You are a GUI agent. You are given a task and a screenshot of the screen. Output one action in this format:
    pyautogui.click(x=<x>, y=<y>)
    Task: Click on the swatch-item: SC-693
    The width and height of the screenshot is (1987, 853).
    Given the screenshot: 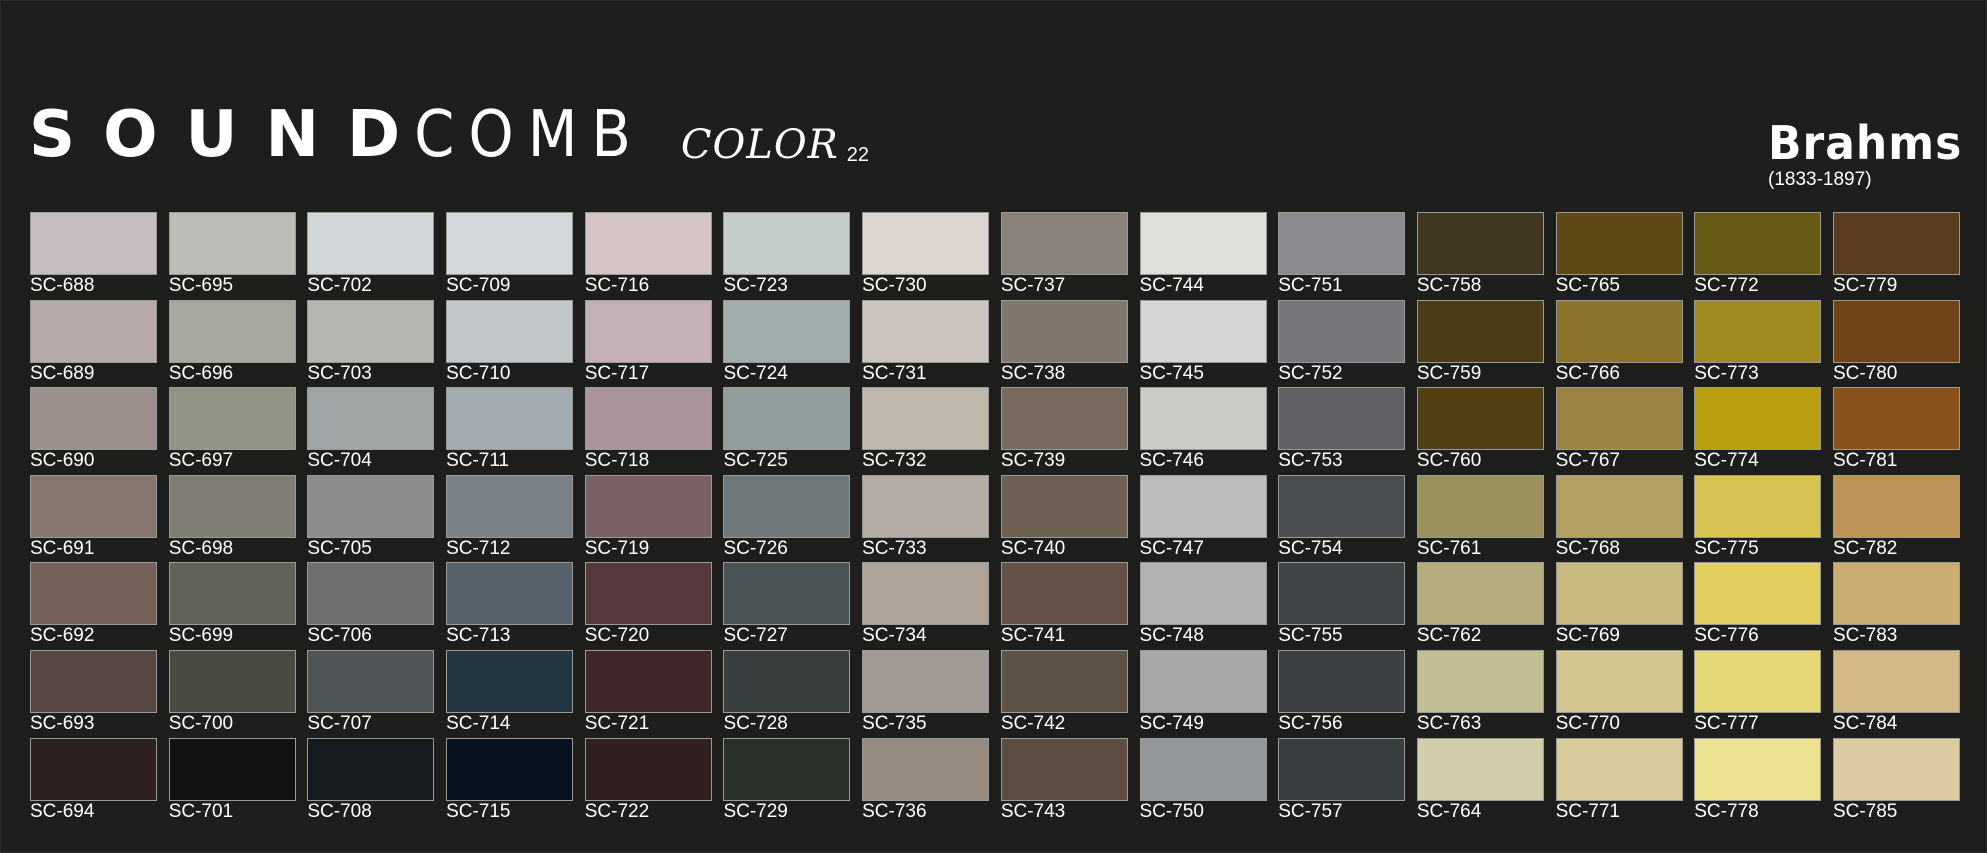 What is the action you would take?
    pyautogui.click(x=93, y=693)
    